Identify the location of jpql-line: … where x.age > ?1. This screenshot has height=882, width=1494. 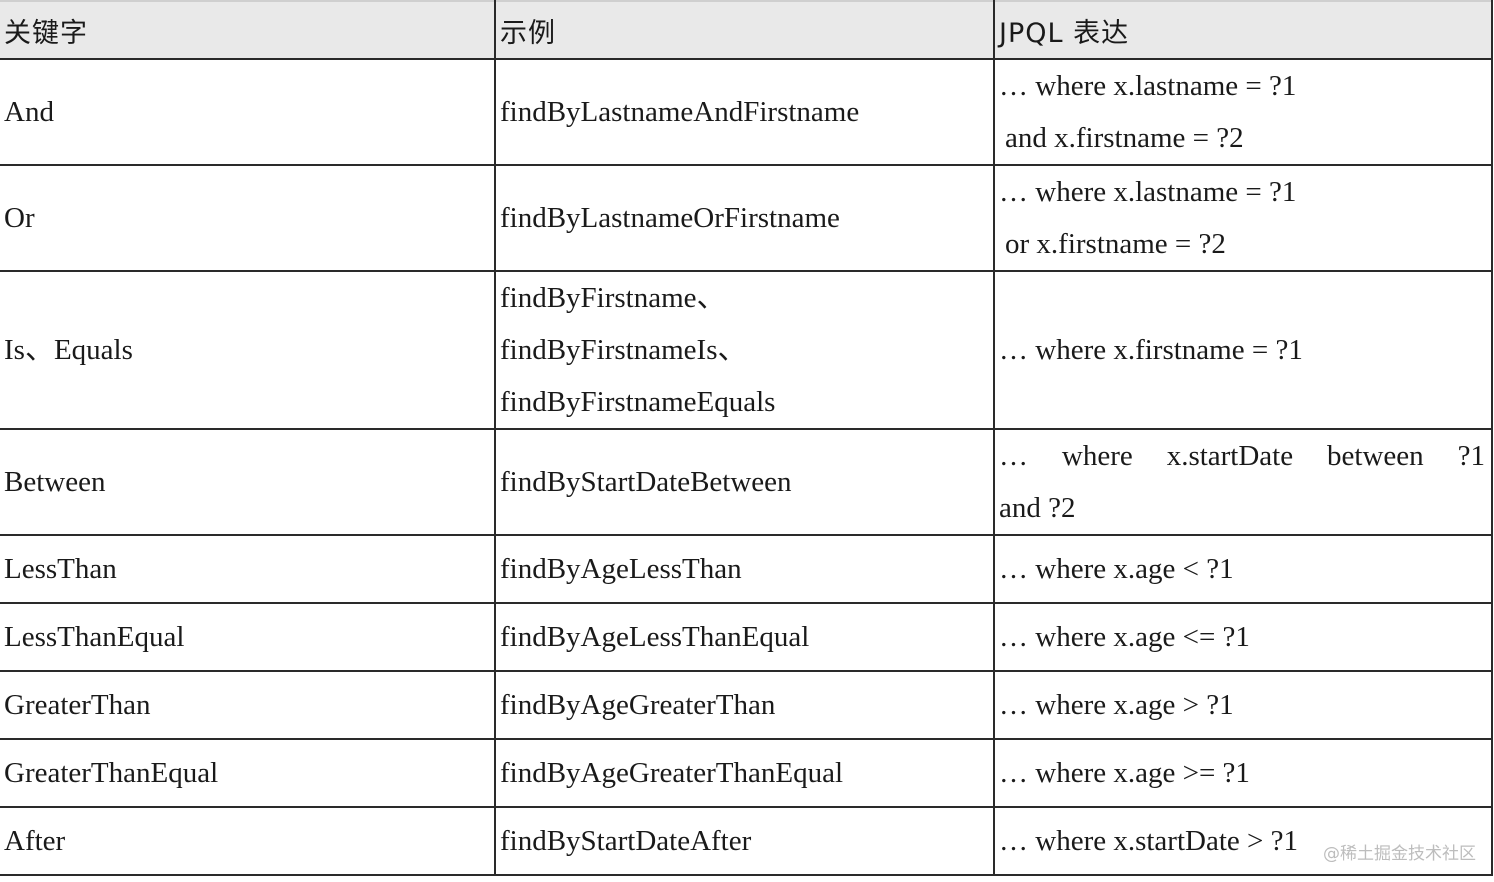
(1116, 705).